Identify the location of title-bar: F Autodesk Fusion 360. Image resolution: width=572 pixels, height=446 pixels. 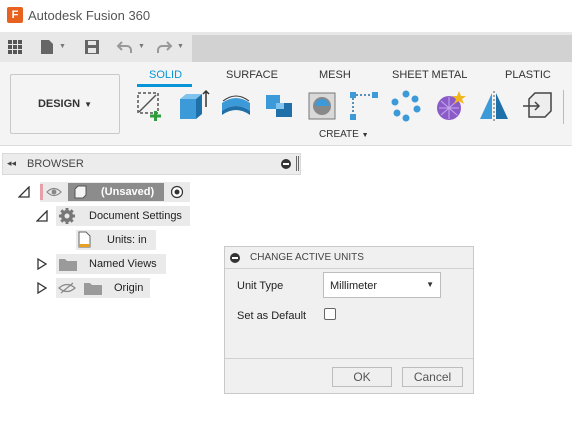
(286, 16).